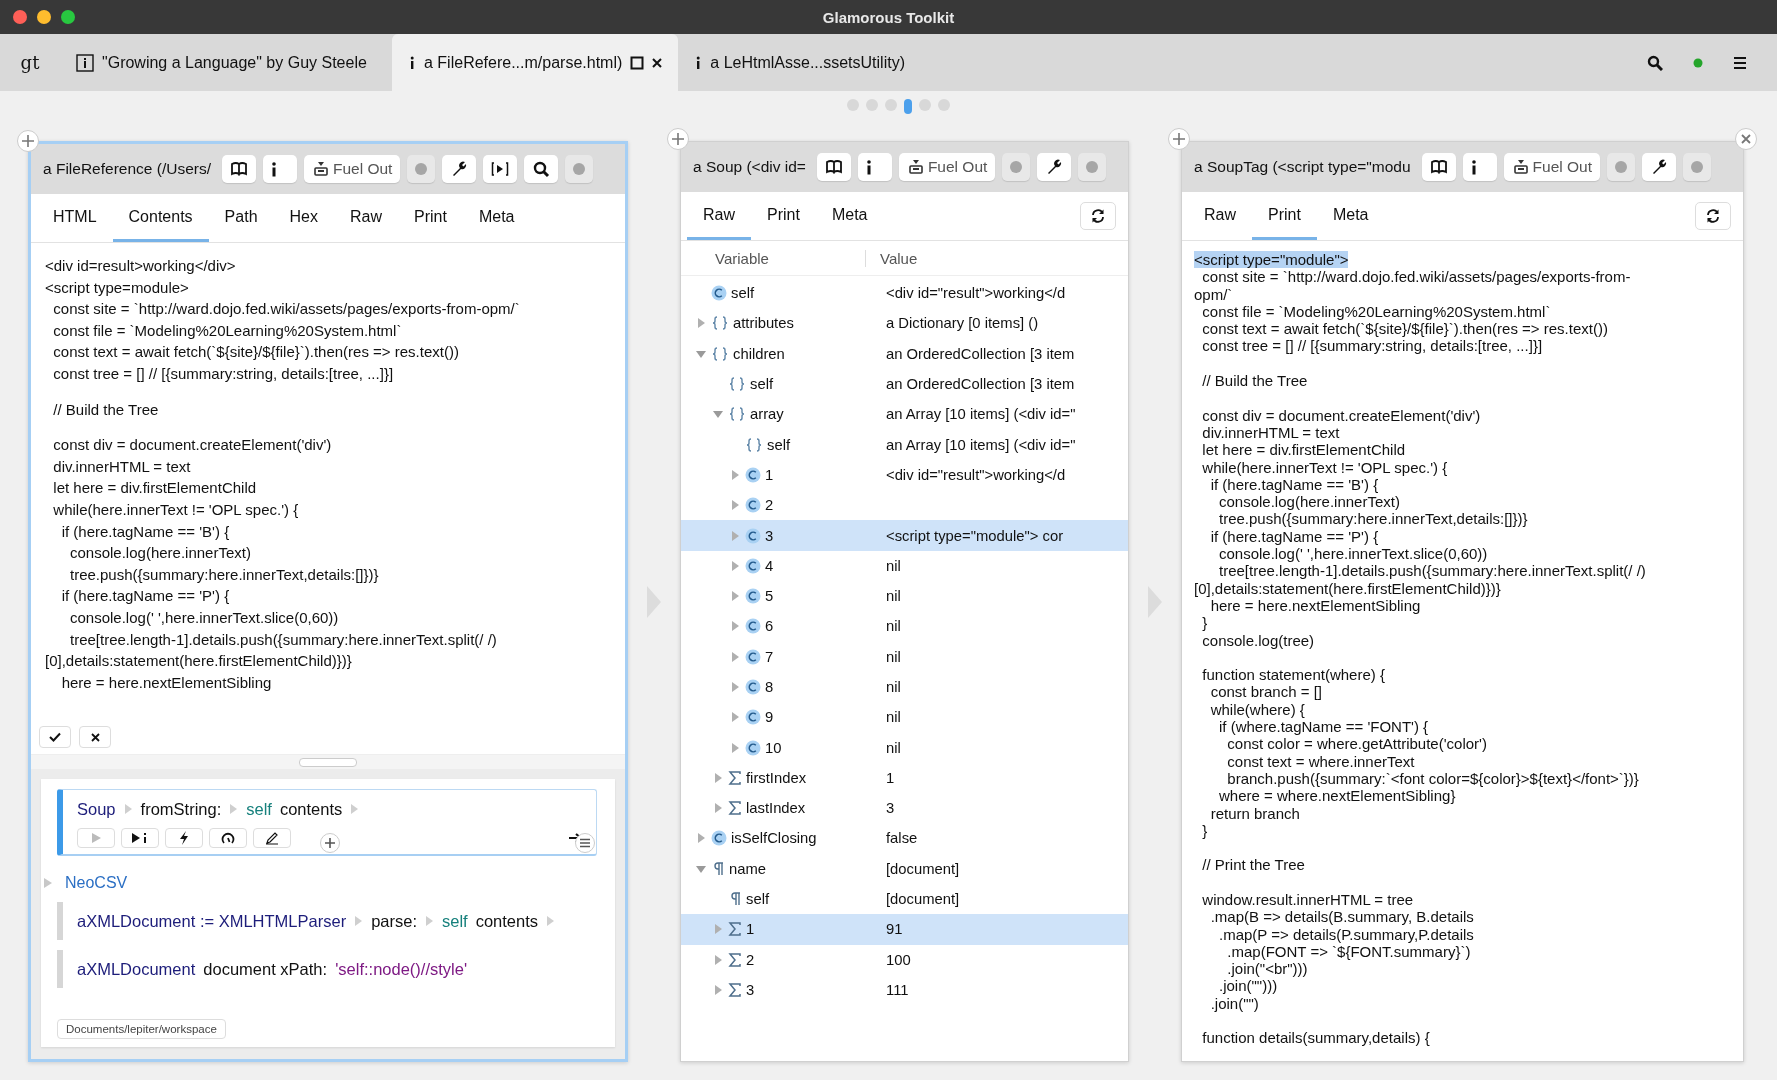 Image resolution: width=1777 pixels, height=1080 pixels. Describe the element at coordinates (535, 62) in the screenshot. I see `window-tab: a FileRefere...m/parse.html)` at that location.